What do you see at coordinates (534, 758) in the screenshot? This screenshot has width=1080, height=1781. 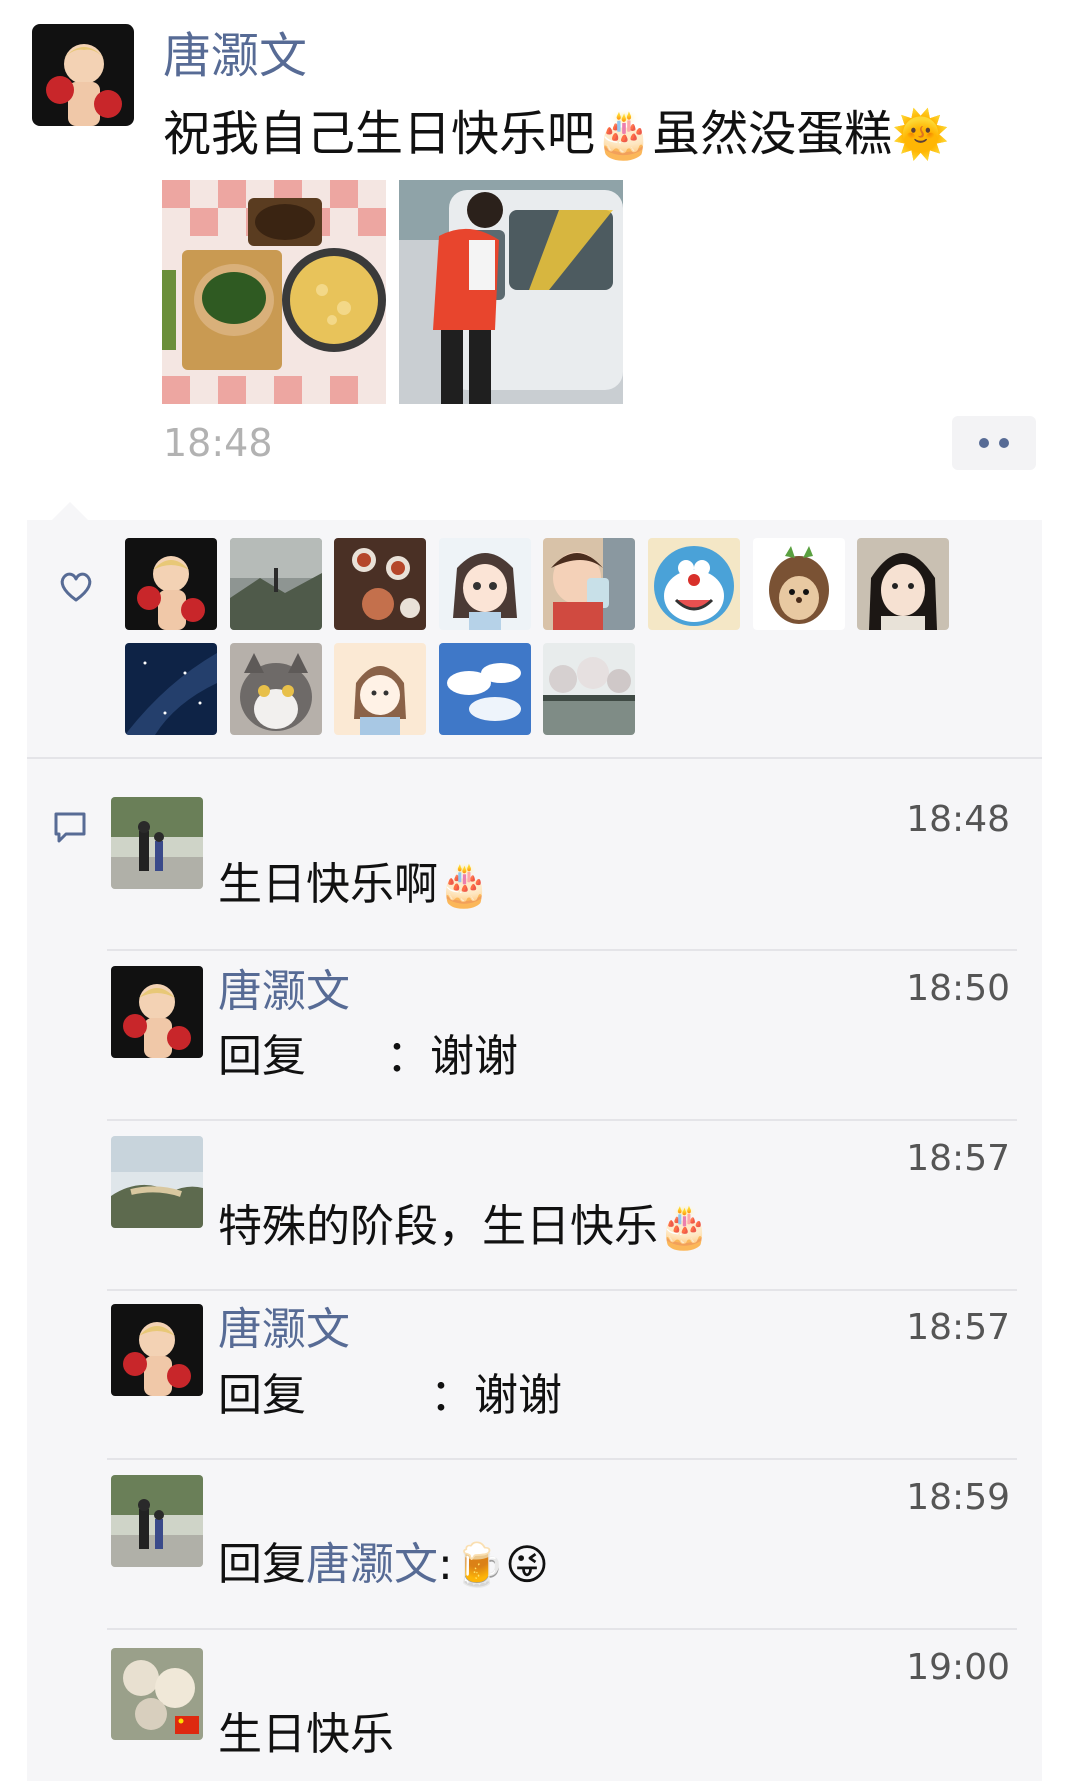 I see `likes-divider` at bounding box center [534, 758].